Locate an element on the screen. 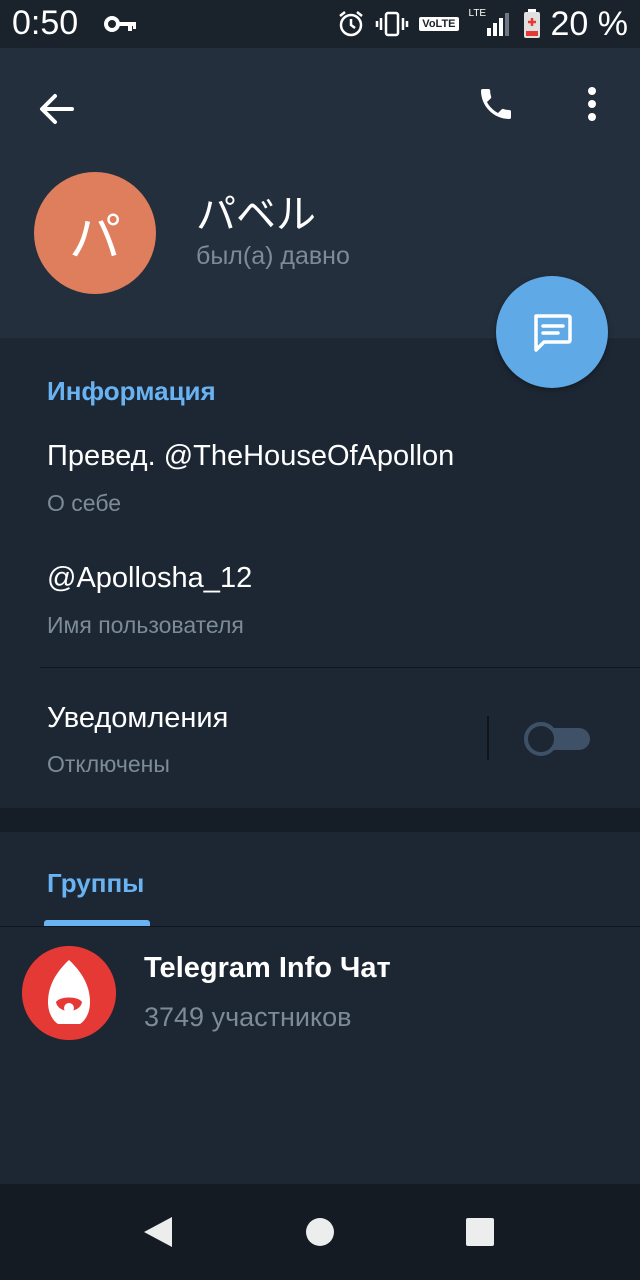 The width and height of the screenshot is (640, 1280). call-button is located at coordinates (496, 104).